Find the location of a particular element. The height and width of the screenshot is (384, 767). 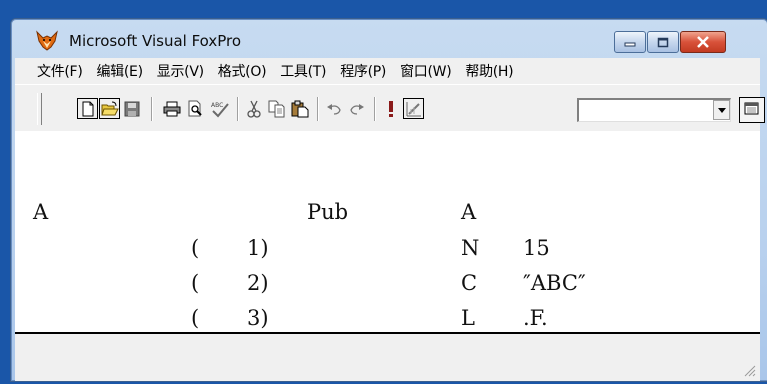

modify-form-button is located at coordinates (413, 108).